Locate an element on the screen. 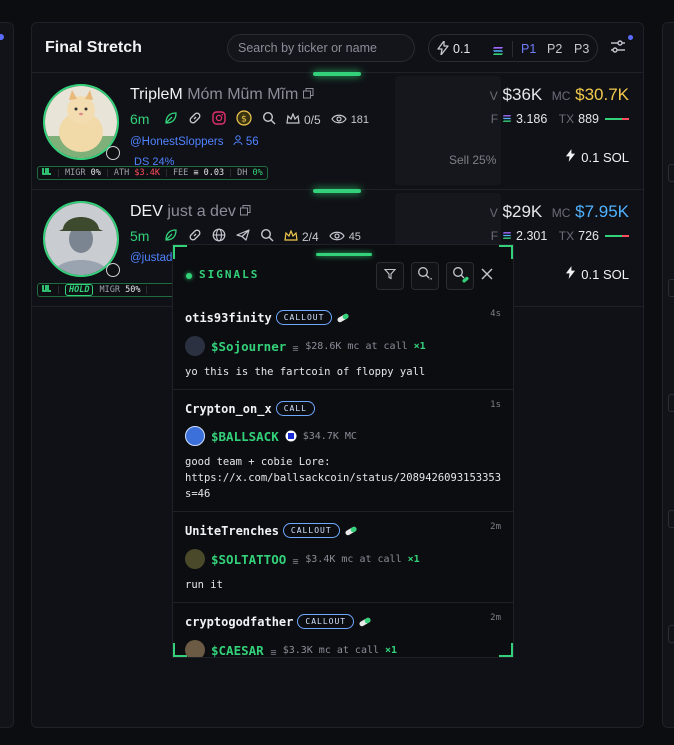  signal-user: UniteTrenches is located at coordinates (232, 531).